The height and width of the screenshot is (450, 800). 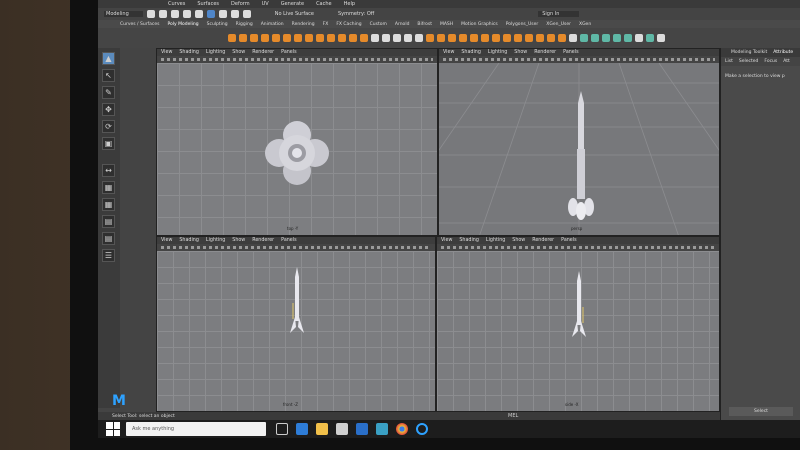 I want to click on auto-map-icon, so click(x=628, y=38).